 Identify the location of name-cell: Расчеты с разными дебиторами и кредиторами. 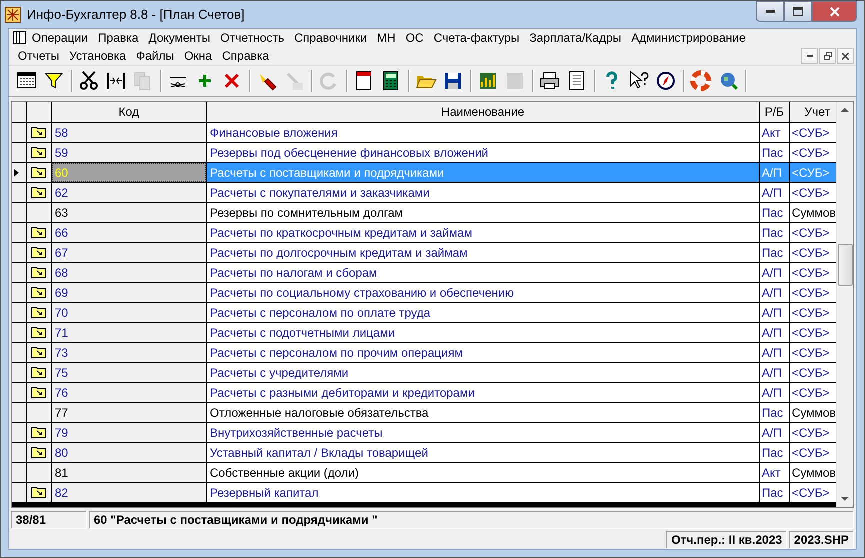
(483, 392).